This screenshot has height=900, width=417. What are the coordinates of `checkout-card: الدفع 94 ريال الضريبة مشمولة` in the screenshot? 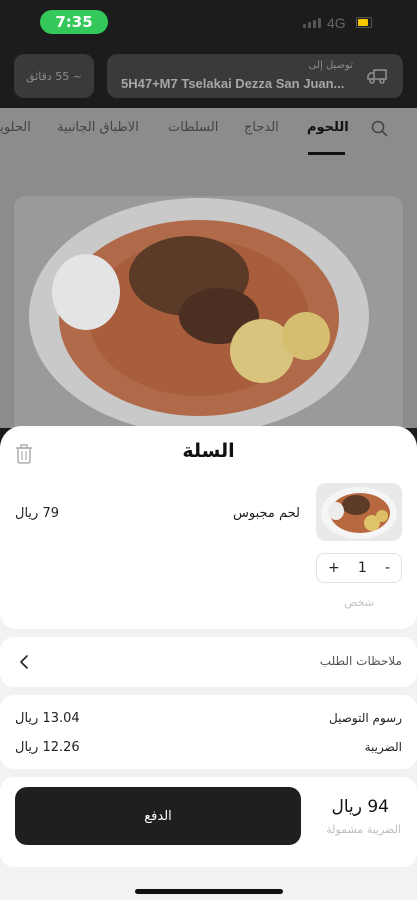 It's located at (208, 822).